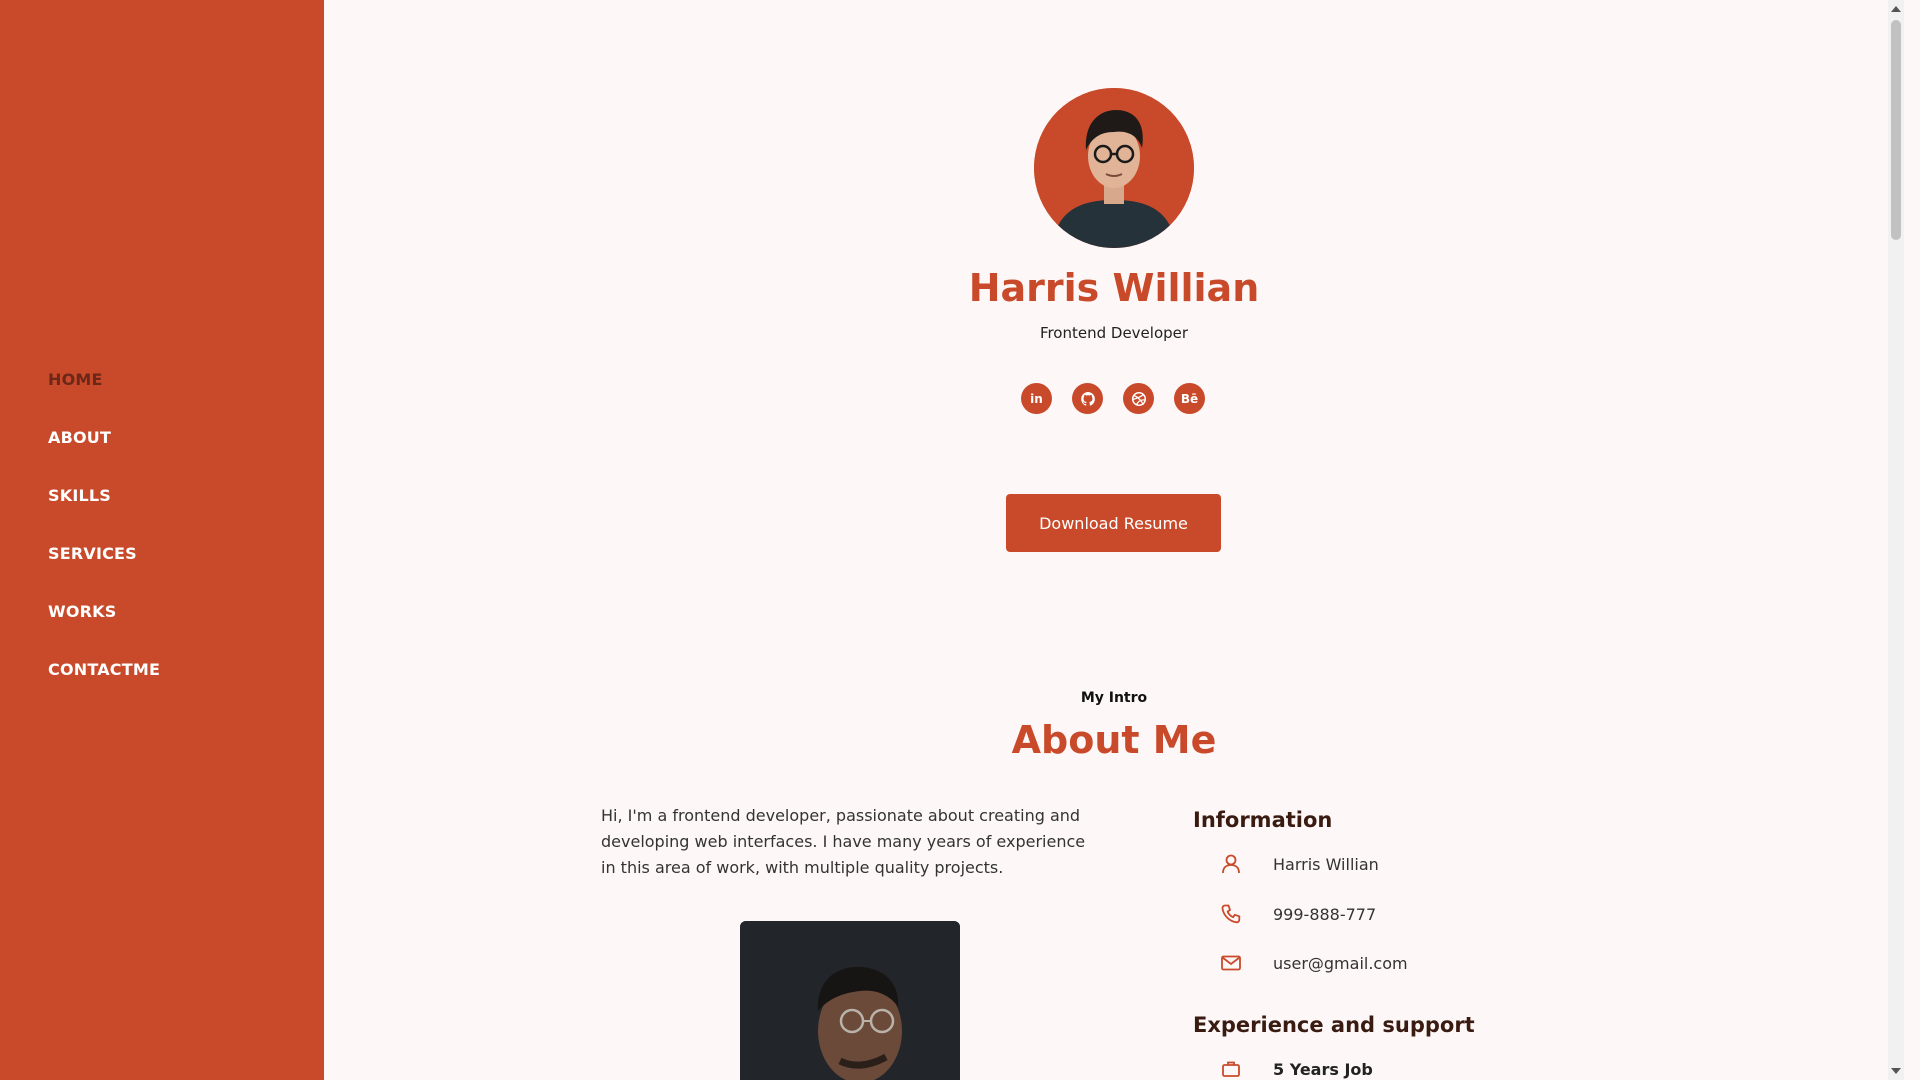  I want to click on section-subtitle: My Intro, so click(1114, 698).